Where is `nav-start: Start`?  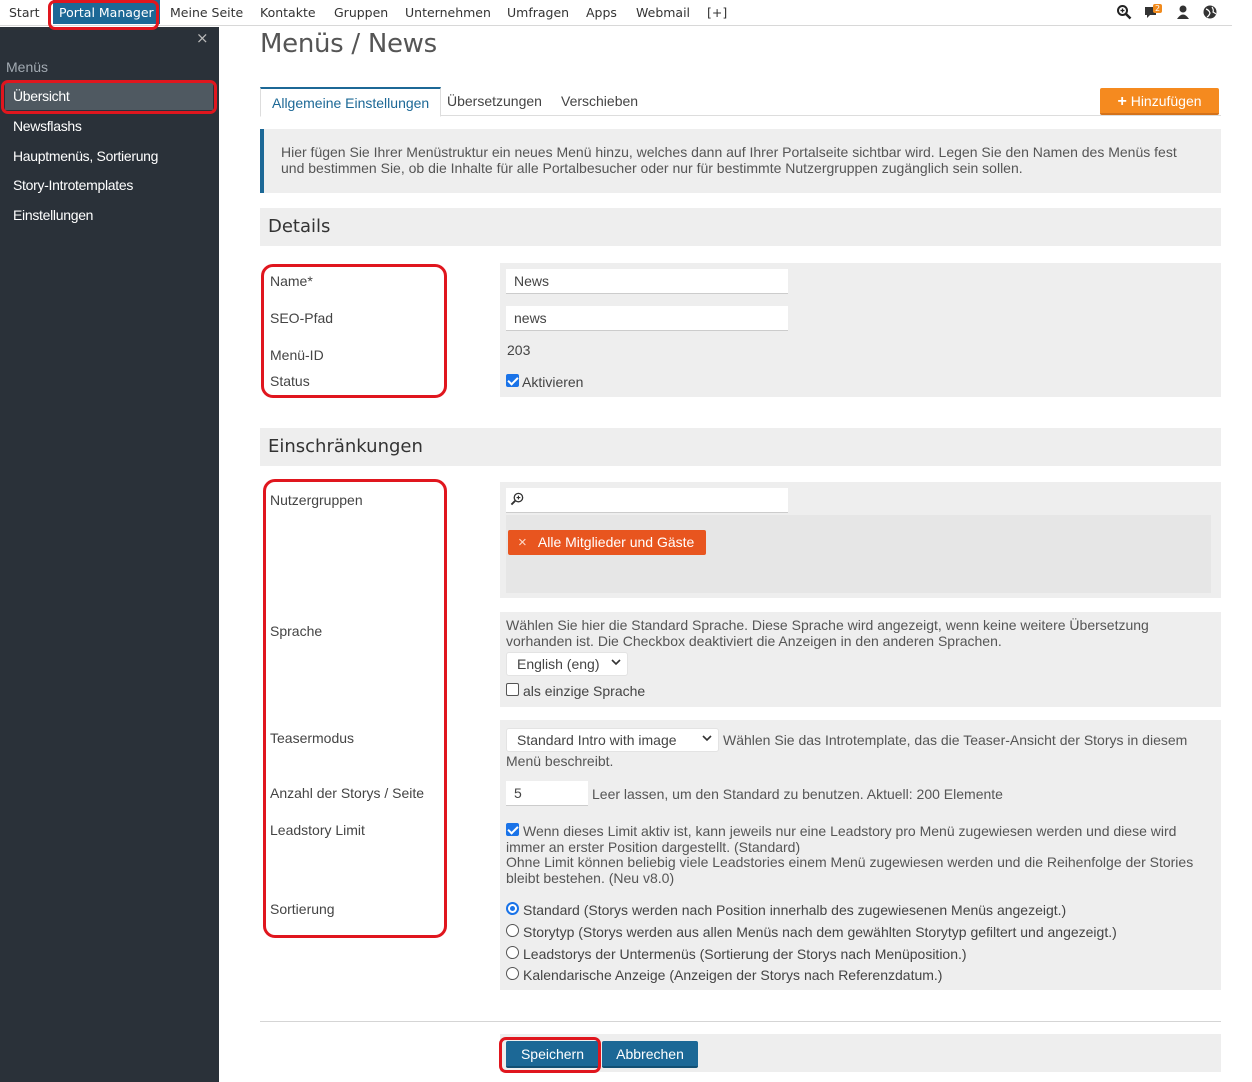 nav-start: Start is located at coordinates (24, 13).